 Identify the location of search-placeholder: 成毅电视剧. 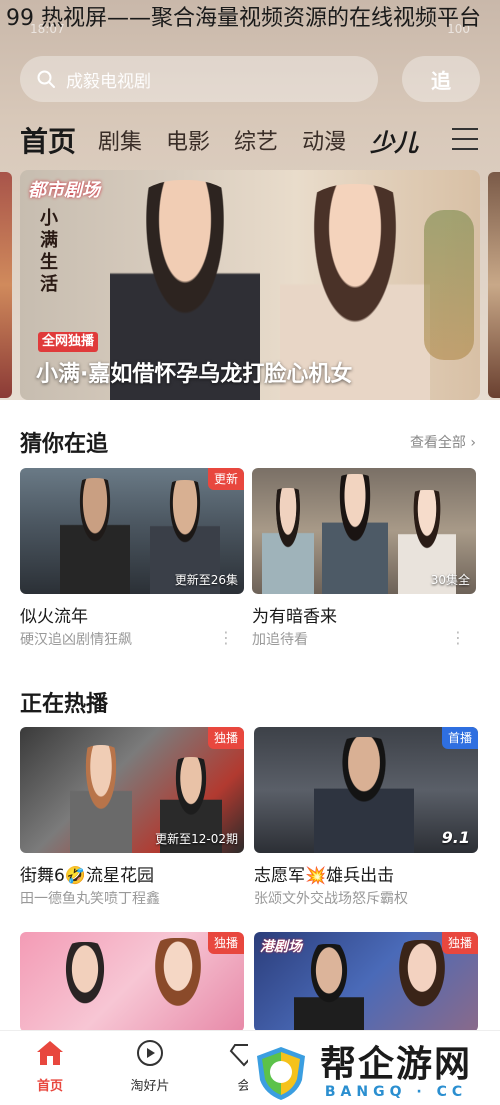
(108, 81).